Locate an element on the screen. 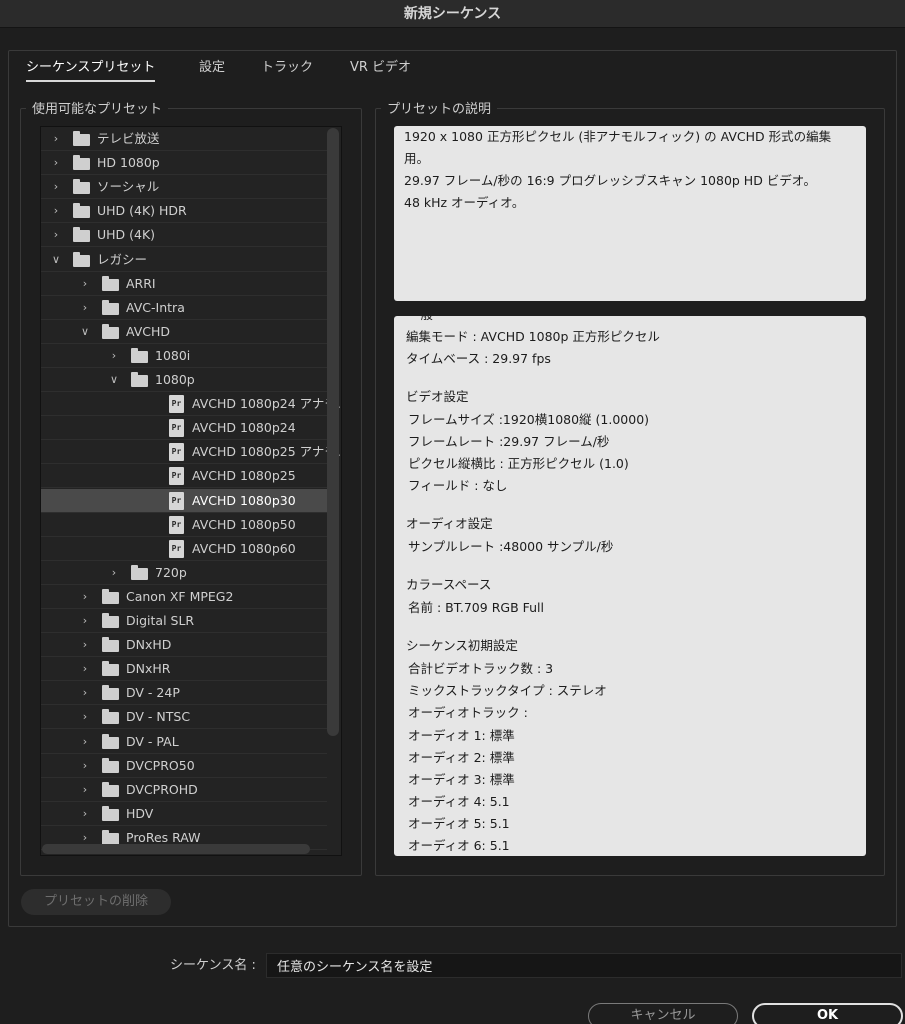 The image size is (905, 1024). folder-item: › UHD (4K) is located at coordinates (184, 235).